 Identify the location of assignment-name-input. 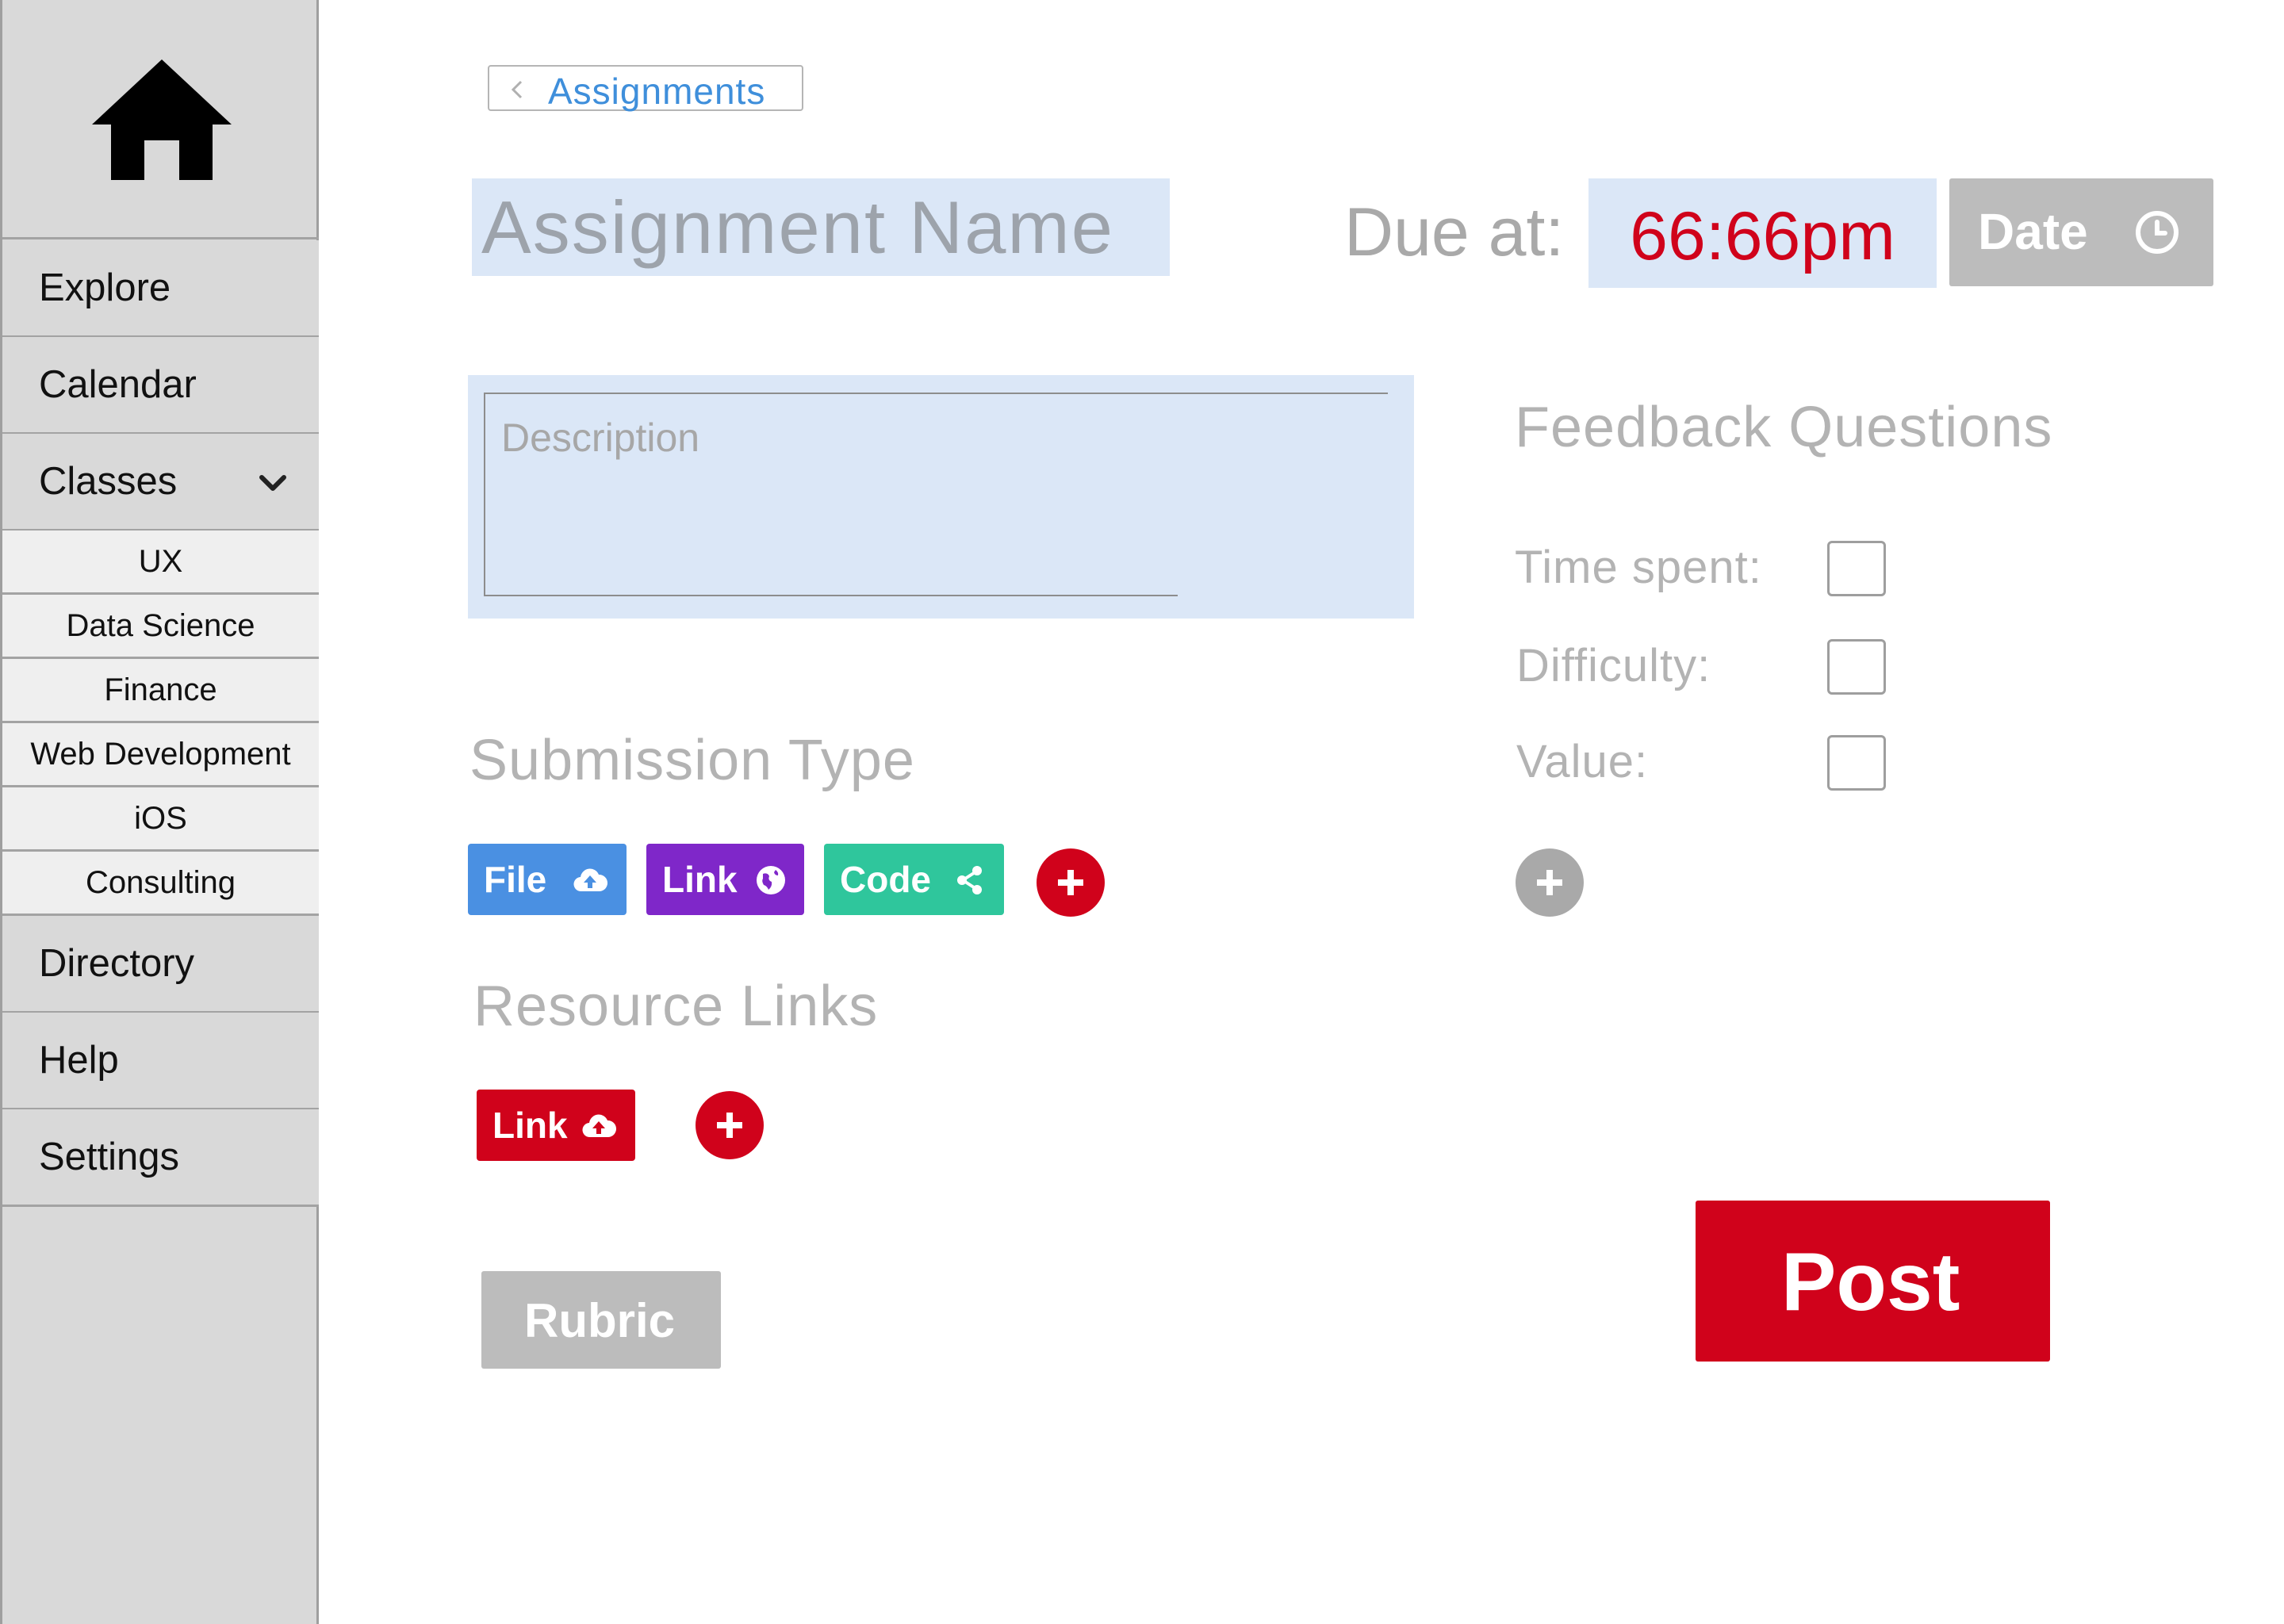
(821, 227).